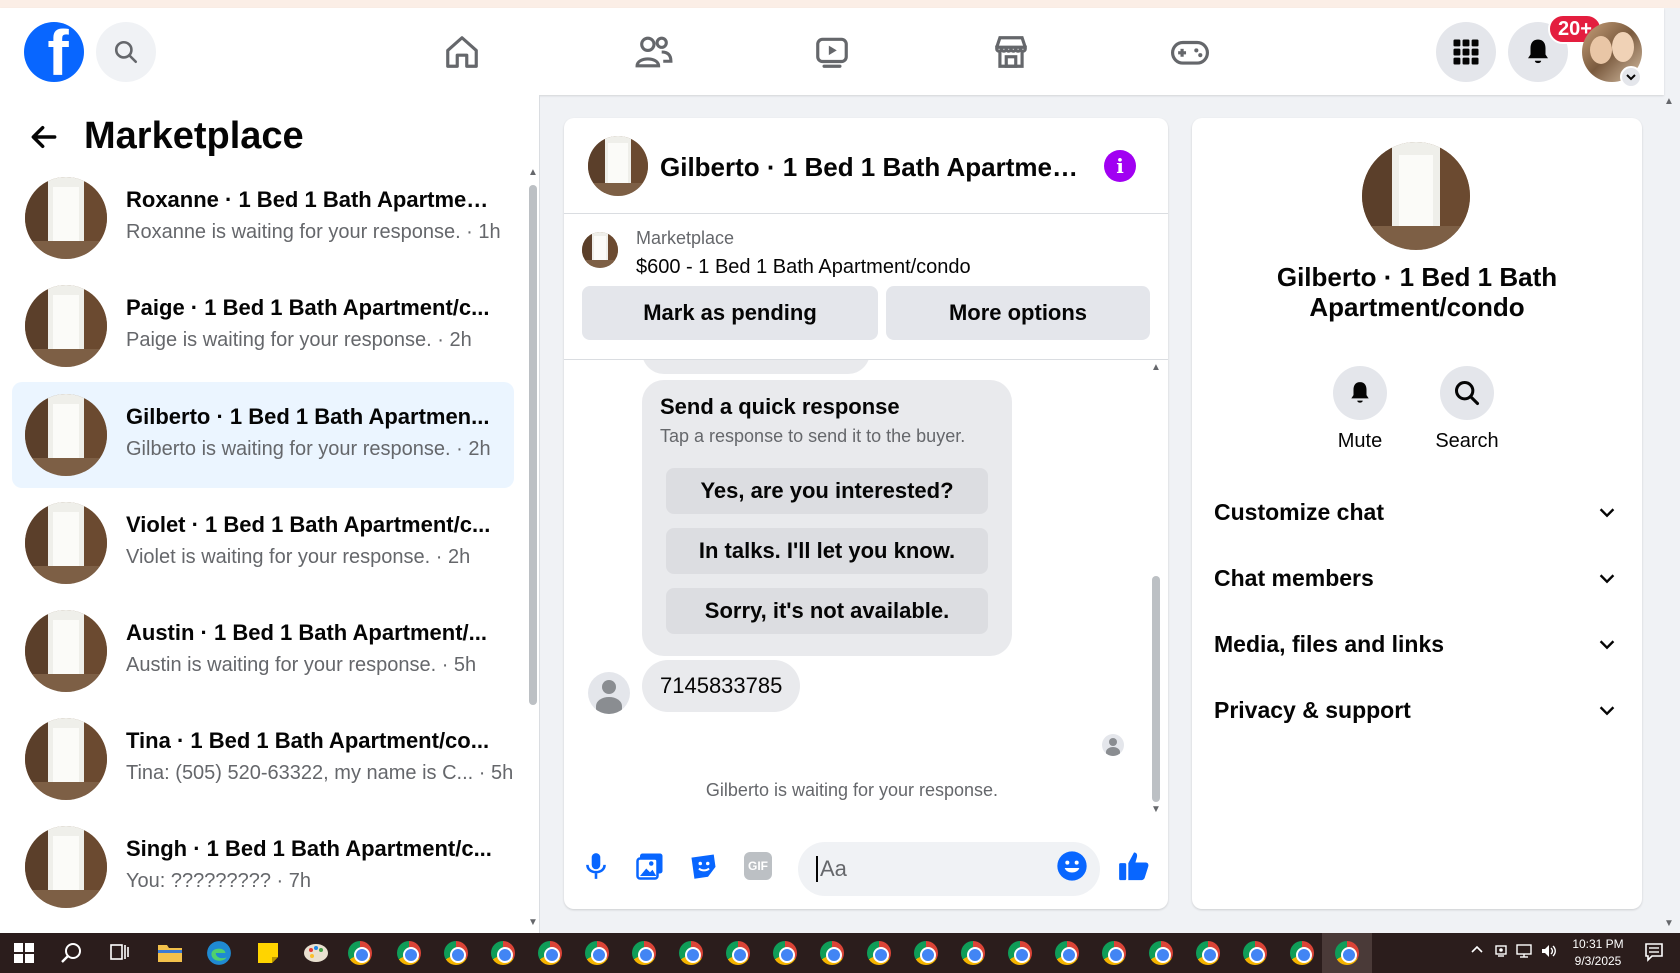  What do you see at coordinates (730, 313) in the screenshot?
I see `mark-as-pending-button: Mark as pending` at bounding box center [730, 313].